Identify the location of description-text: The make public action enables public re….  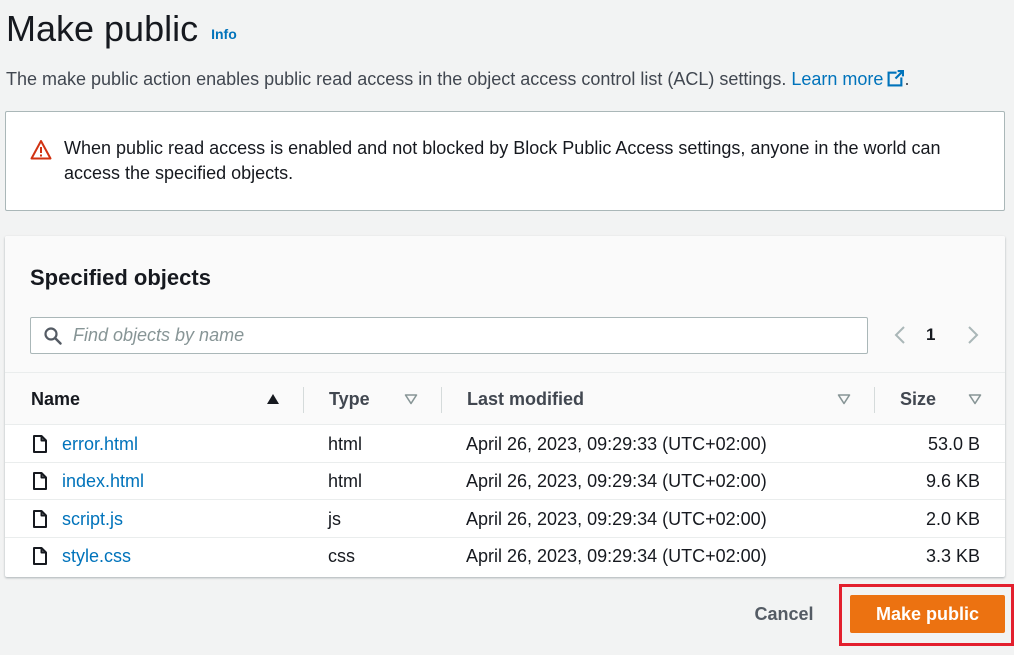
(399, 79).